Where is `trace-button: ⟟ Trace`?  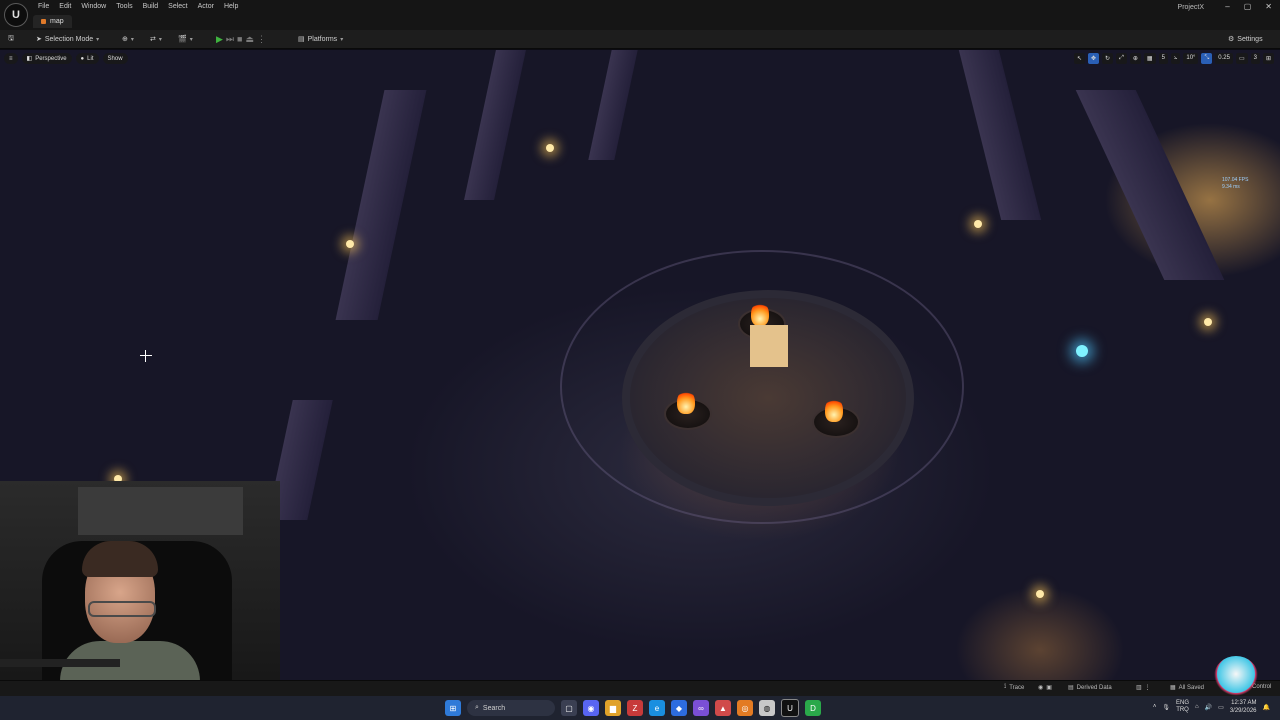 trace-button: ⟟ Trace is located at coordinates (1014, 687).